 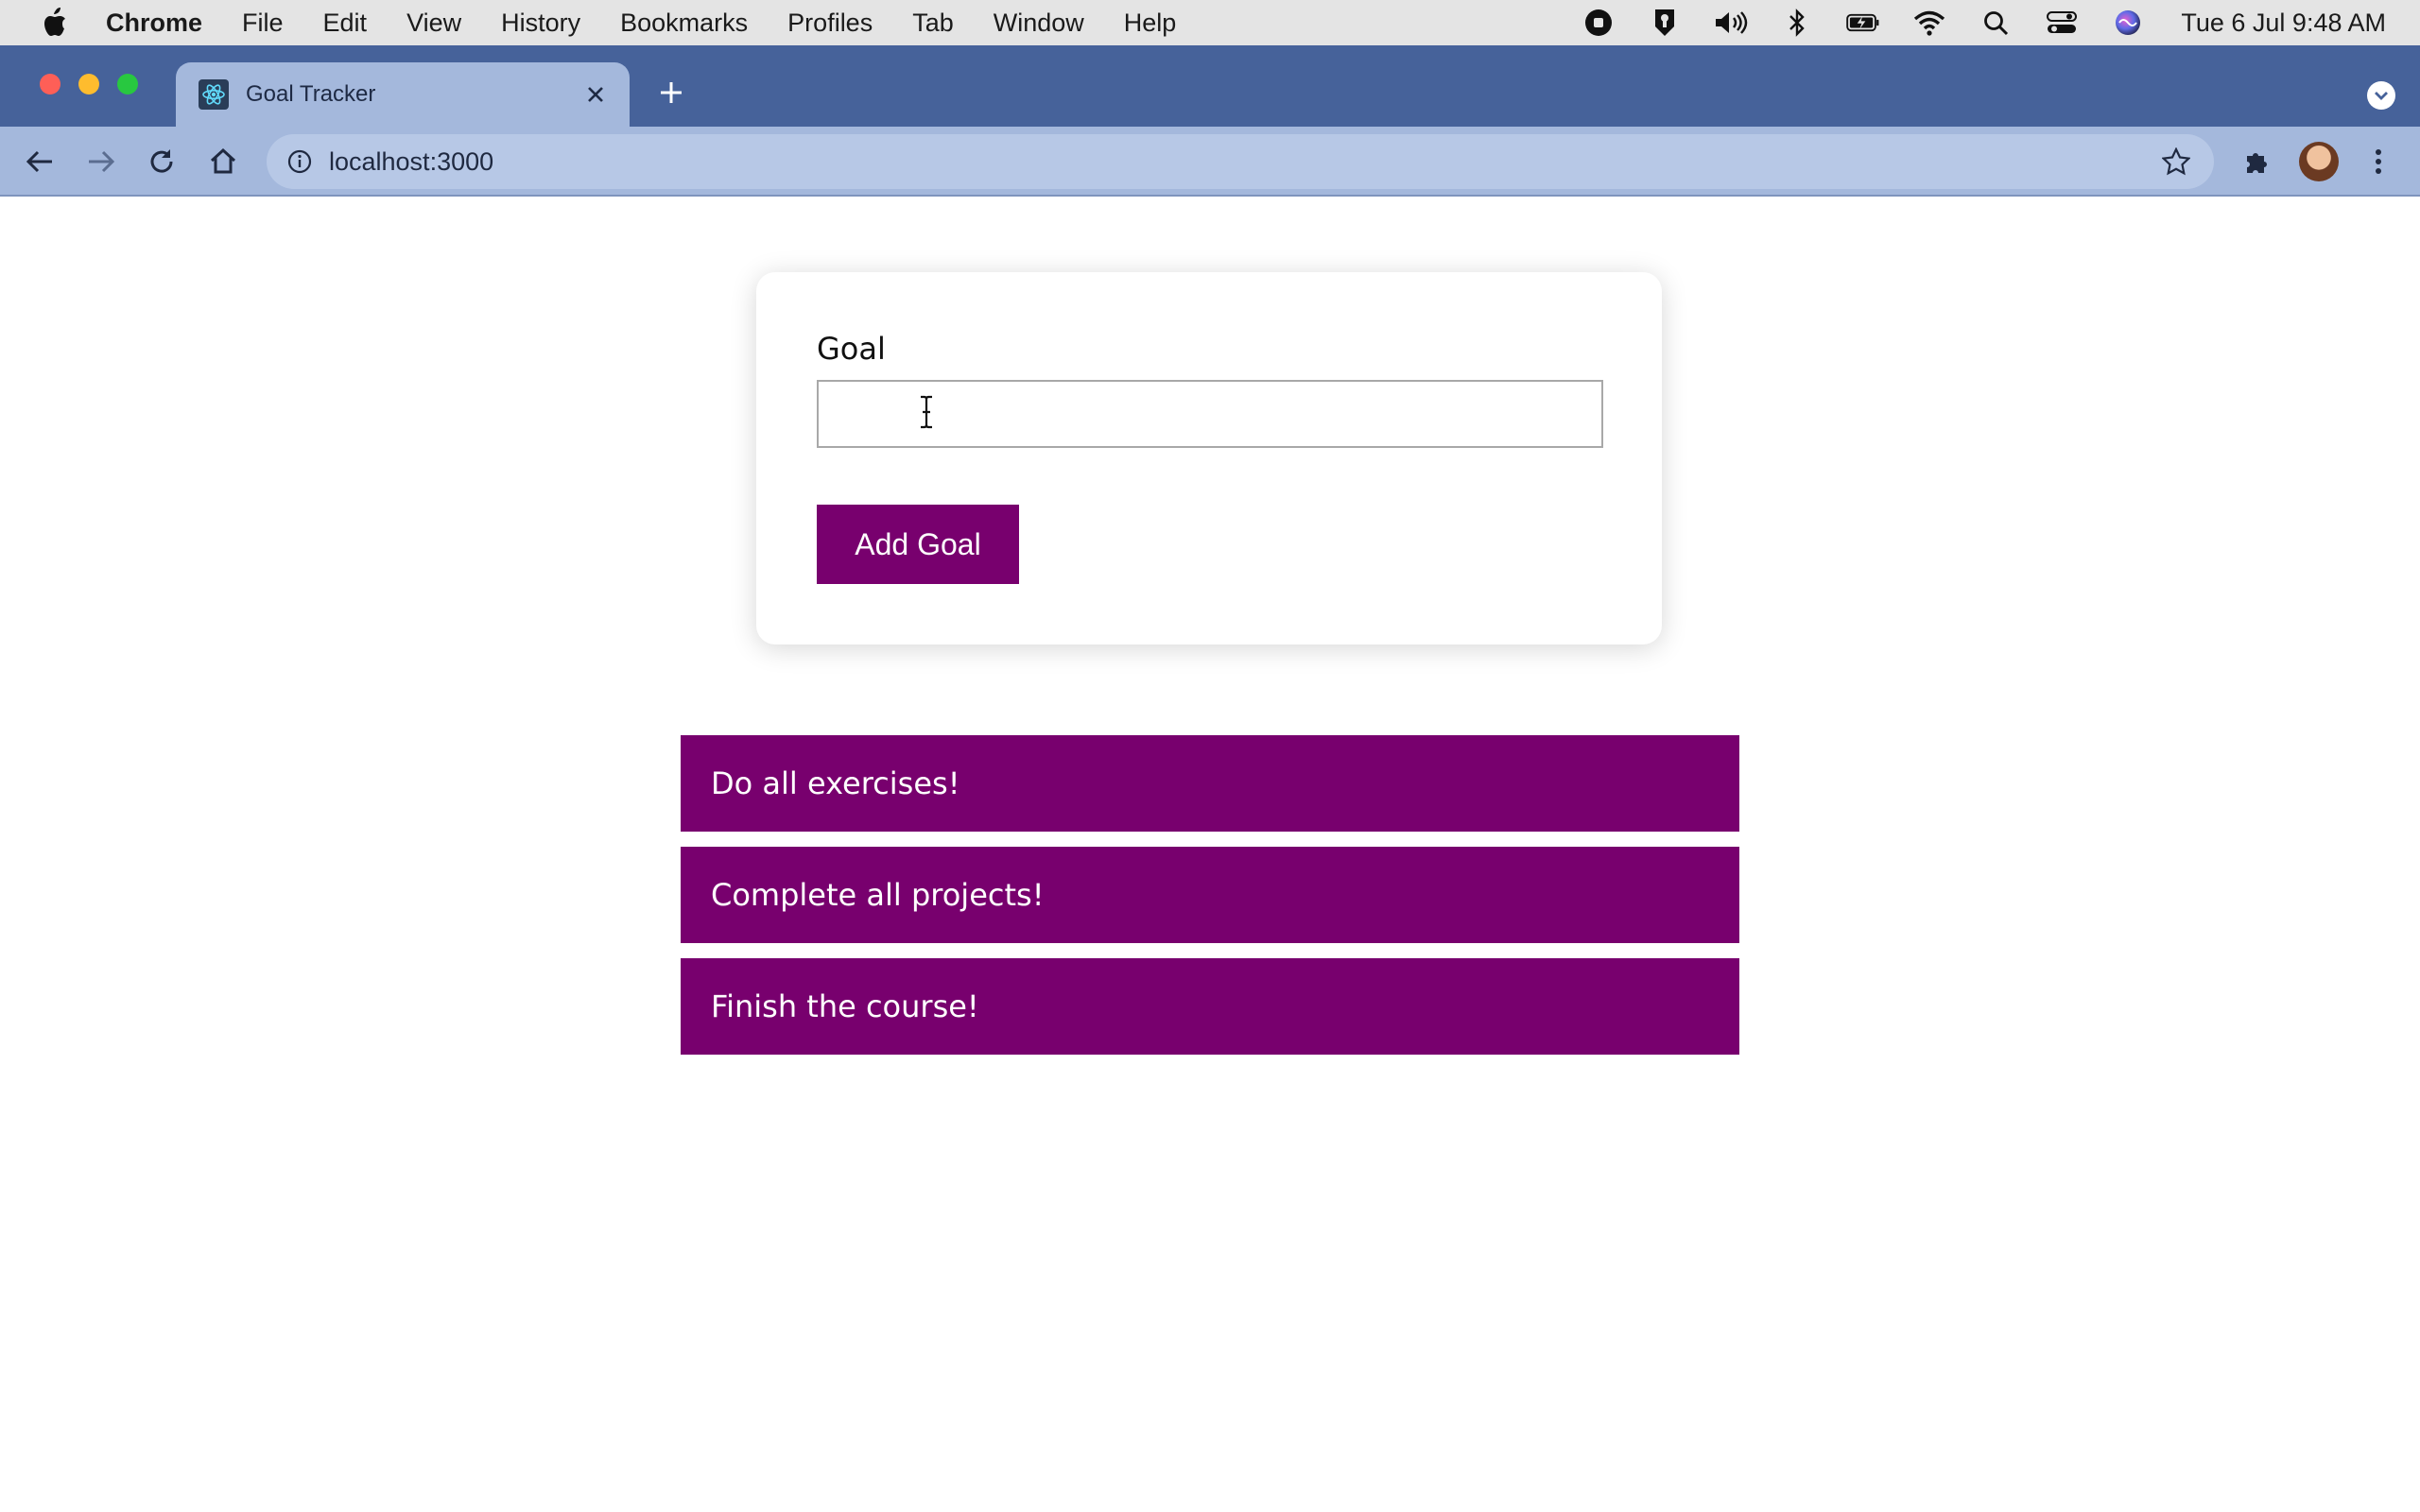 What do you see at coordinates (40, 161) in the screenshot?
I see `back-arrow-icon` at bounding box center [40, 161].